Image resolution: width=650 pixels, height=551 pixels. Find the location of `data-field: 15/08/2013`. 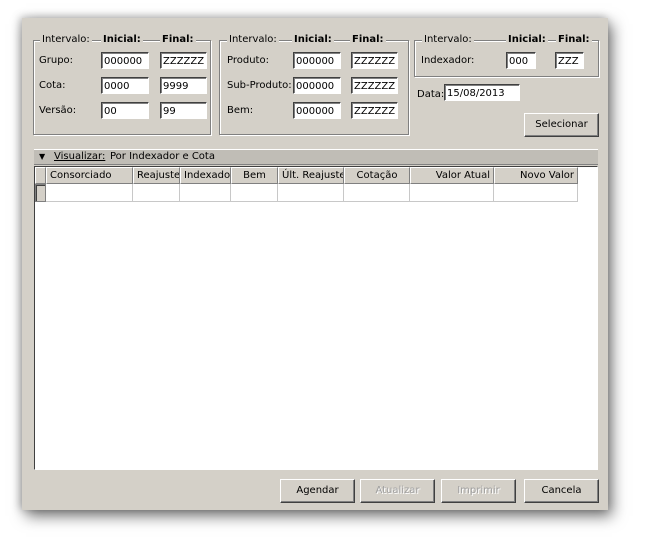

data-field: 15/08/2013 is located at coordinates (482, 92).